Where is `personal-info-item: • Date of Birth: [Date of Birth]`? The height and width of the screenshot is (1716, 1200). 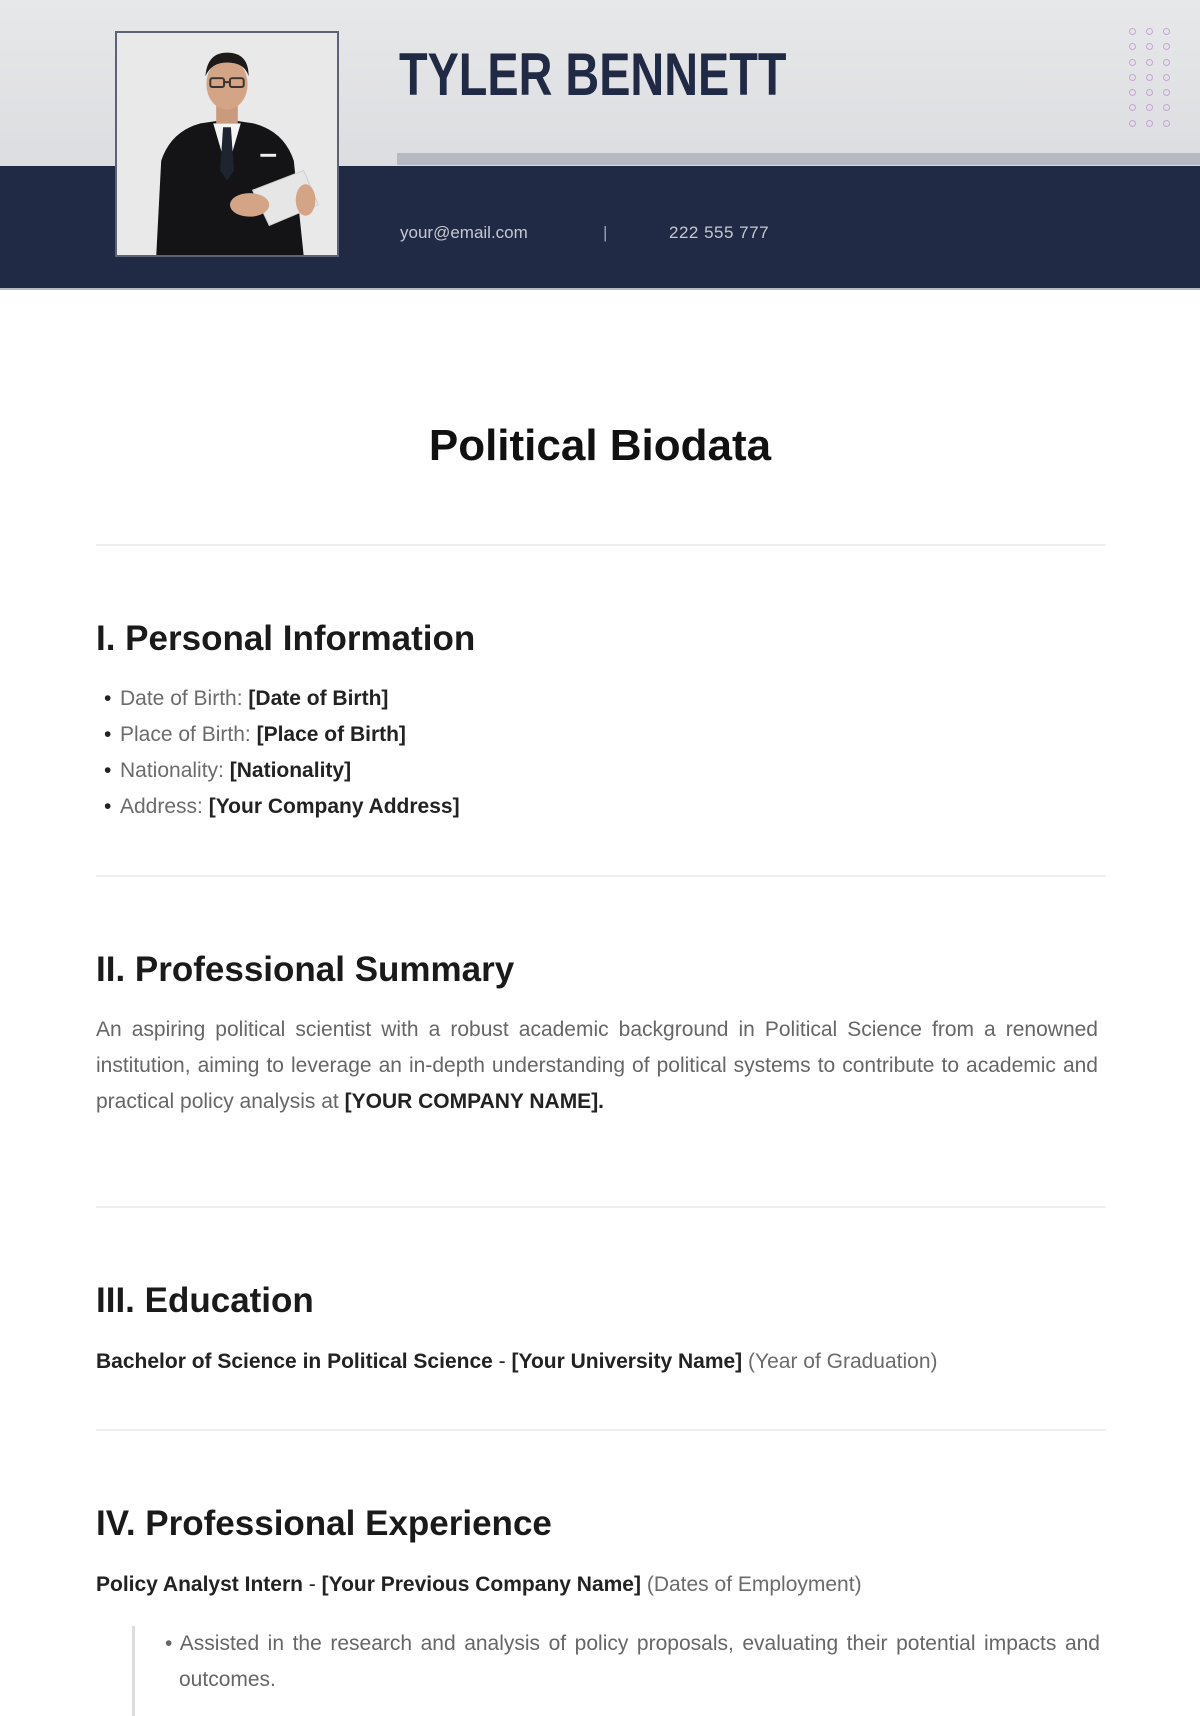
personal-info-item: • Date of Birth: [Date of Birth] is located at coordinates (278, 699).